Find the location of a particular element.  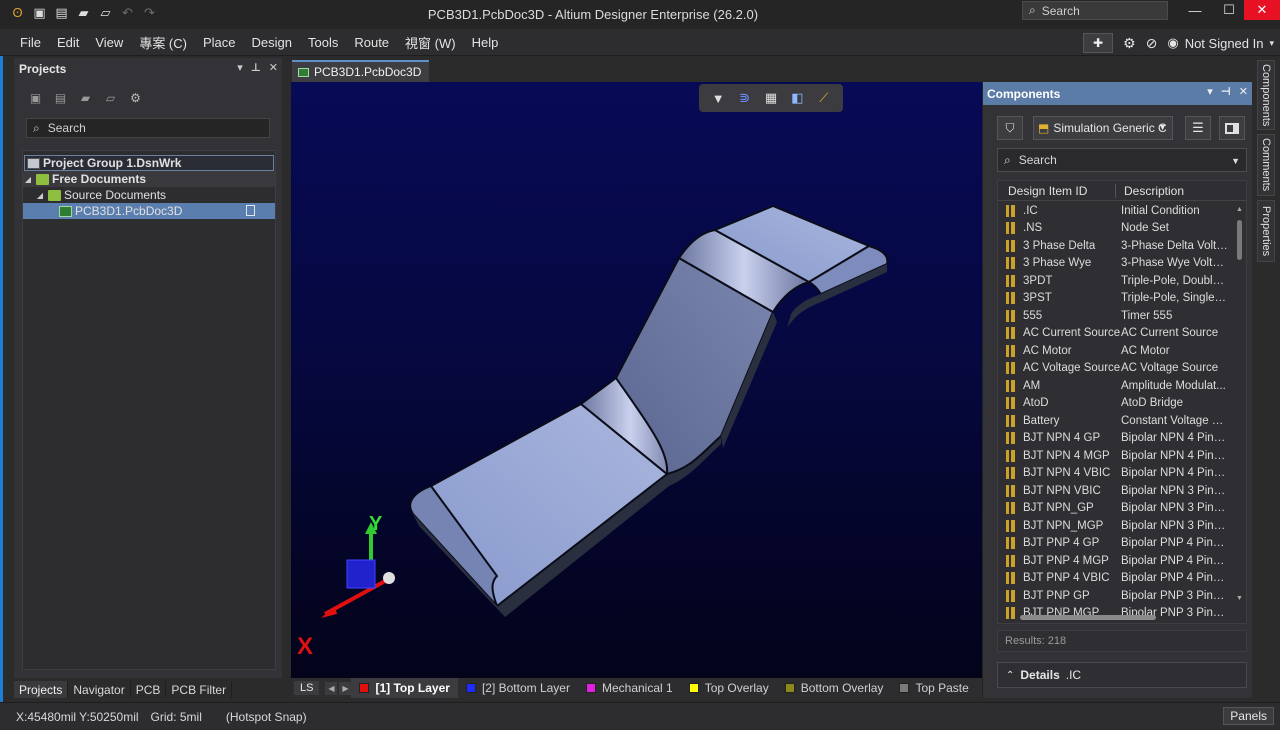

component-row: AC Voltage Source AC Voltage Source is located at coordinates (1116, 369).